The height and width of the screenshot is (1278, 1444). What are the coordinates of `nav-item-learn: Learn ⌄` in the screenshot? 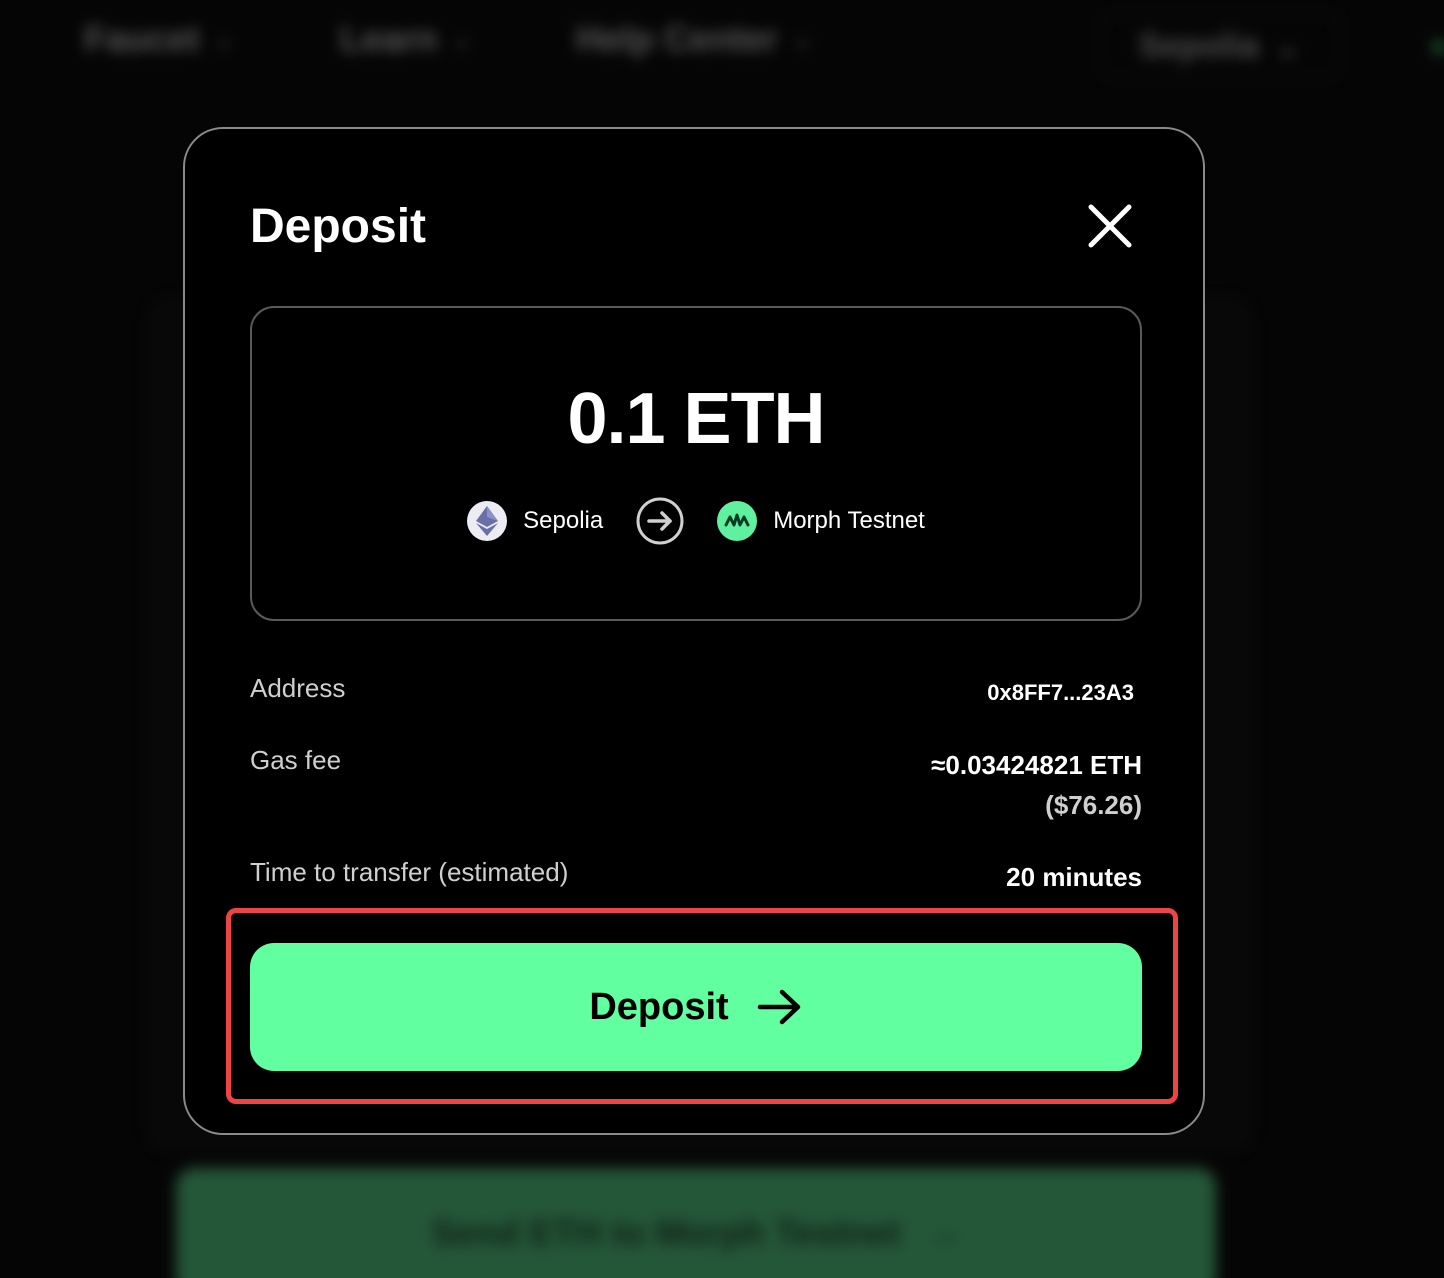 It's located at (406, 39).